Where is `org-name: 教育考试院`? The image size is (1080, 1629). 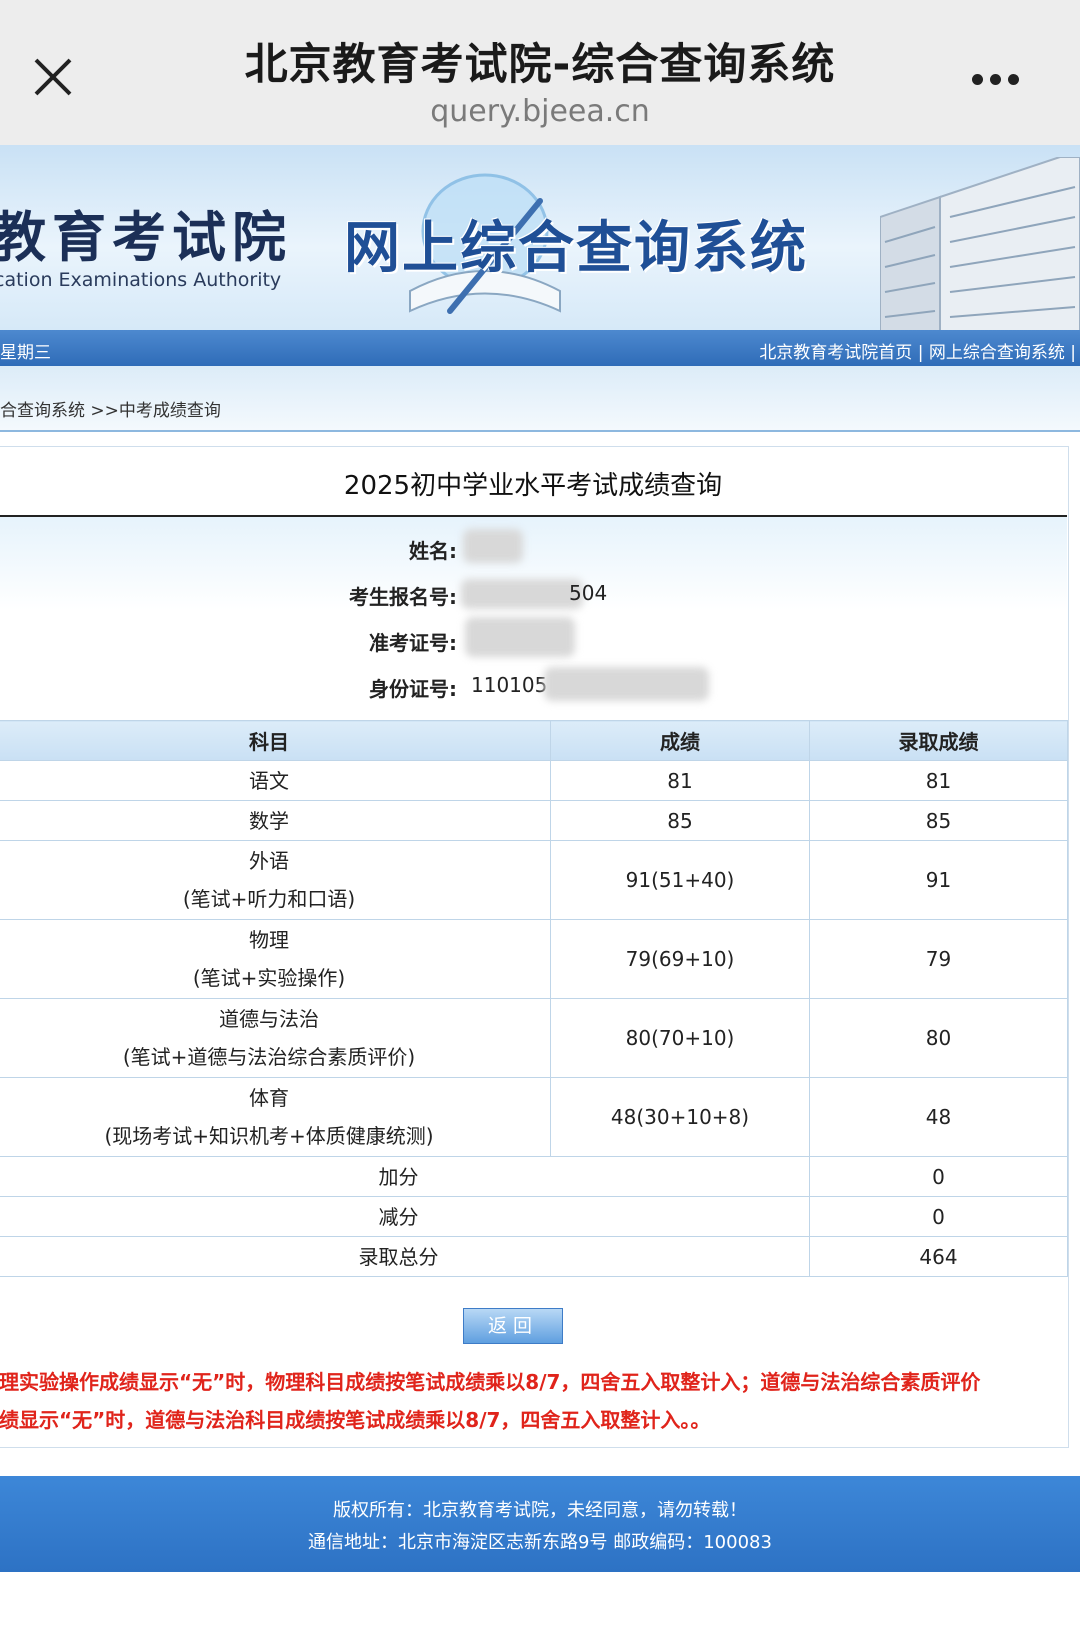
org-name: 教育考试院 is located at coordinates (146, 237).